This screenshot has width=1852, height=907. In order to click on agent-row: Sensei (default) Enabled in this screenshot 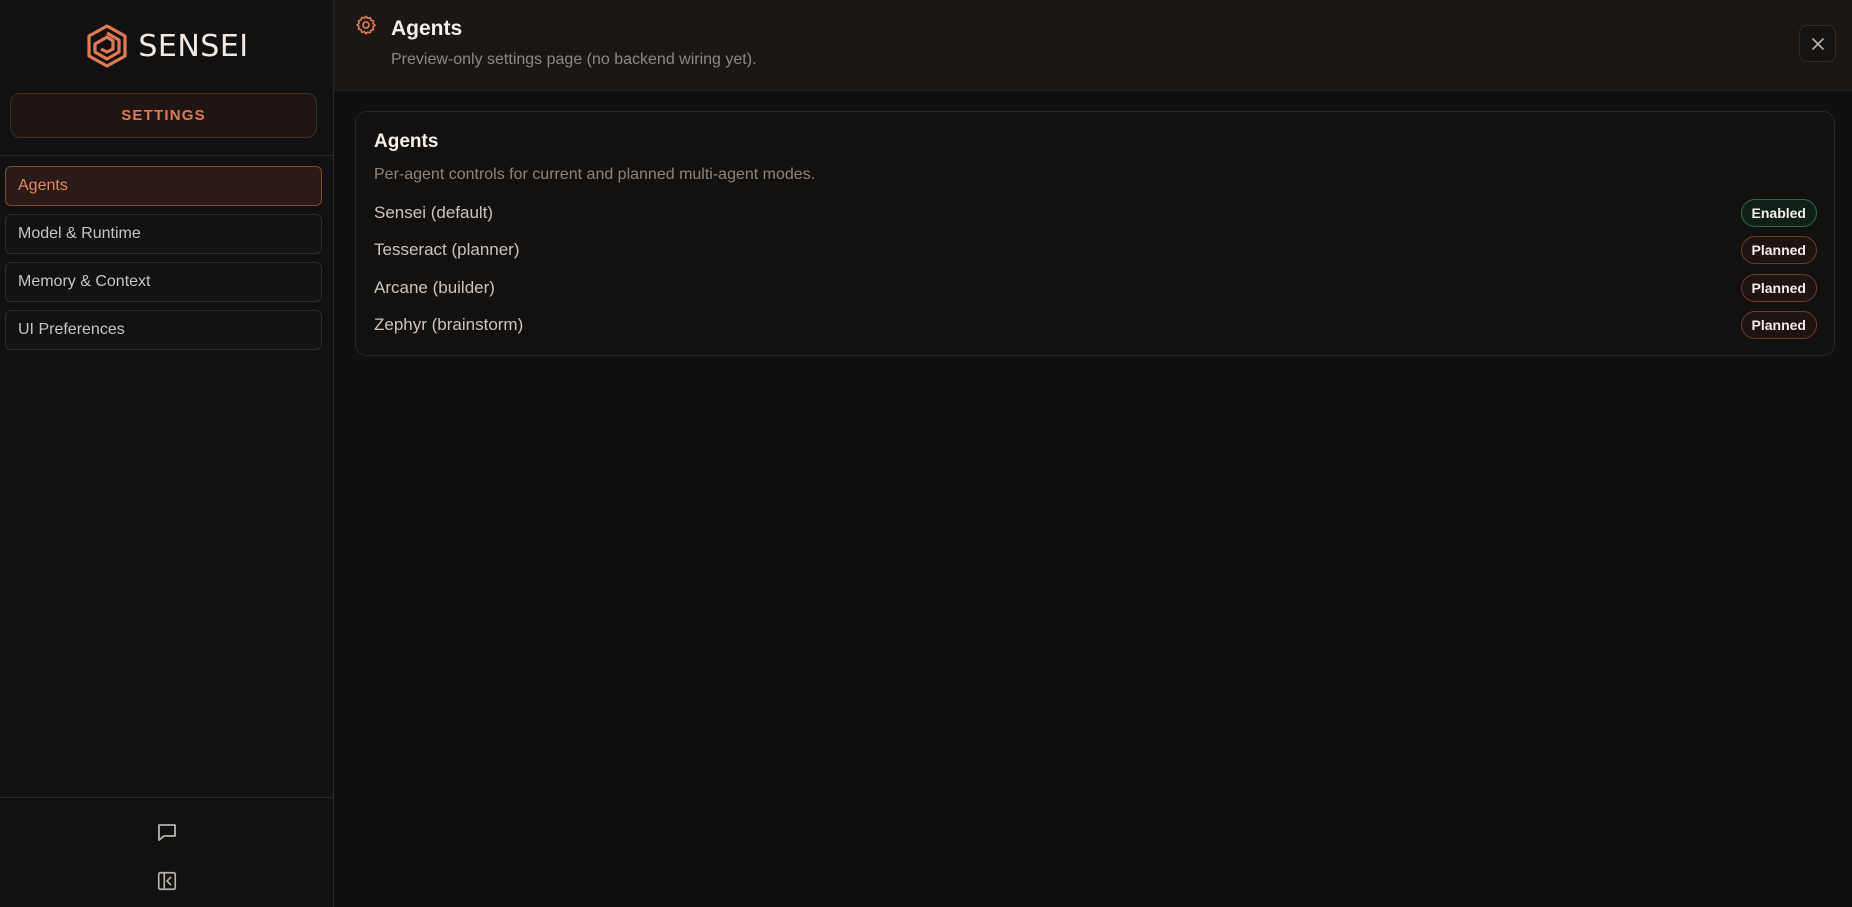, I will do `click(1095, 213)`.